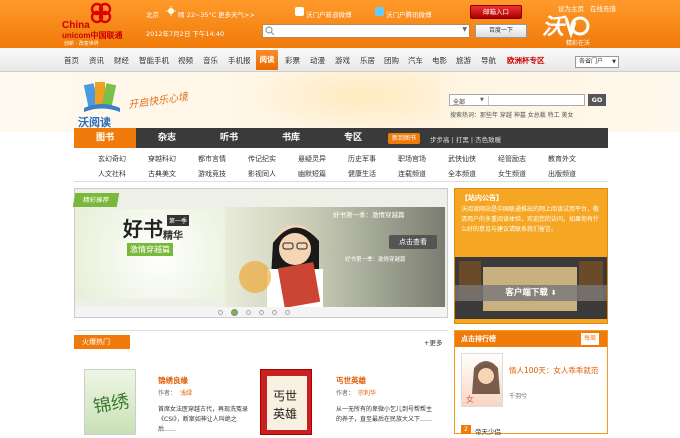  I want to click on province-portal-select: 各省门户 ▼, so click(597, 62).